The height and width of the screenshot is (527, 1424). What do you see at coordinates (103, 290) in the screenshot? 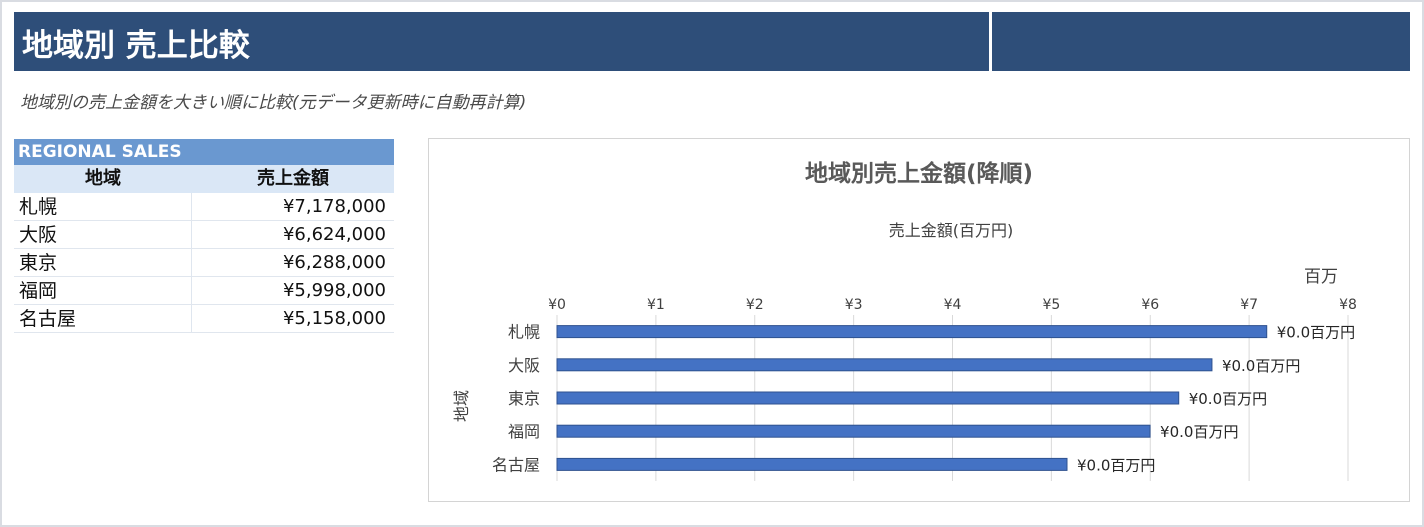
I see `region-cell: 福岡` at bounding box center [103, 290].